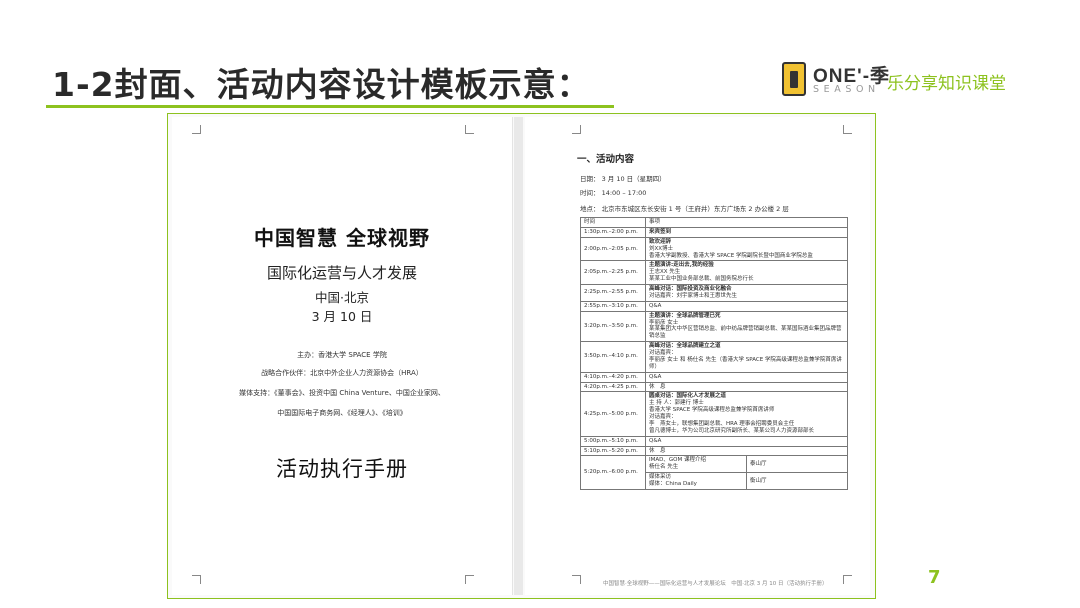 This screenshot has height=608, width=1080. Describe the element at coordinates (746, 222) in the screenshot. I see `header-item: 事项` at that location.